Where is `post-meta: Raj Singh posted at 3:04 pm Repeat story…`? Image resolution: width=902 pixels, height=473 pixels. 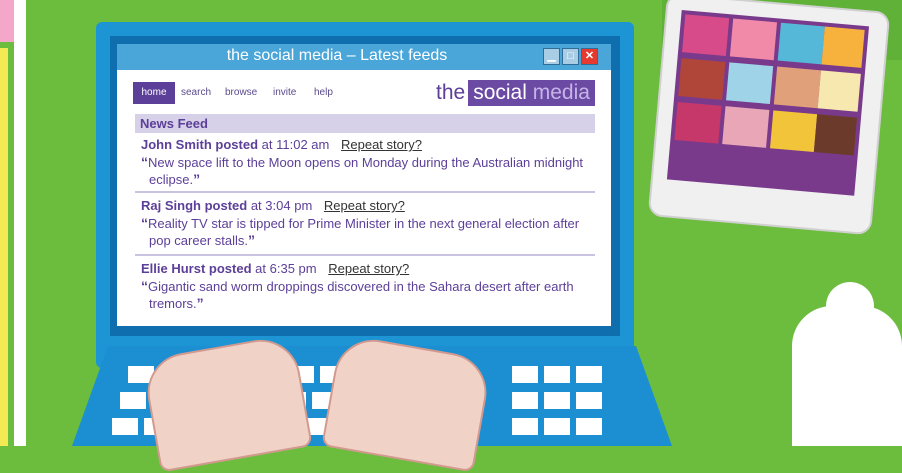
post-meta: Raj Singh posted at 3:04 pm Repeat story… is located at coordinates (366, 206).